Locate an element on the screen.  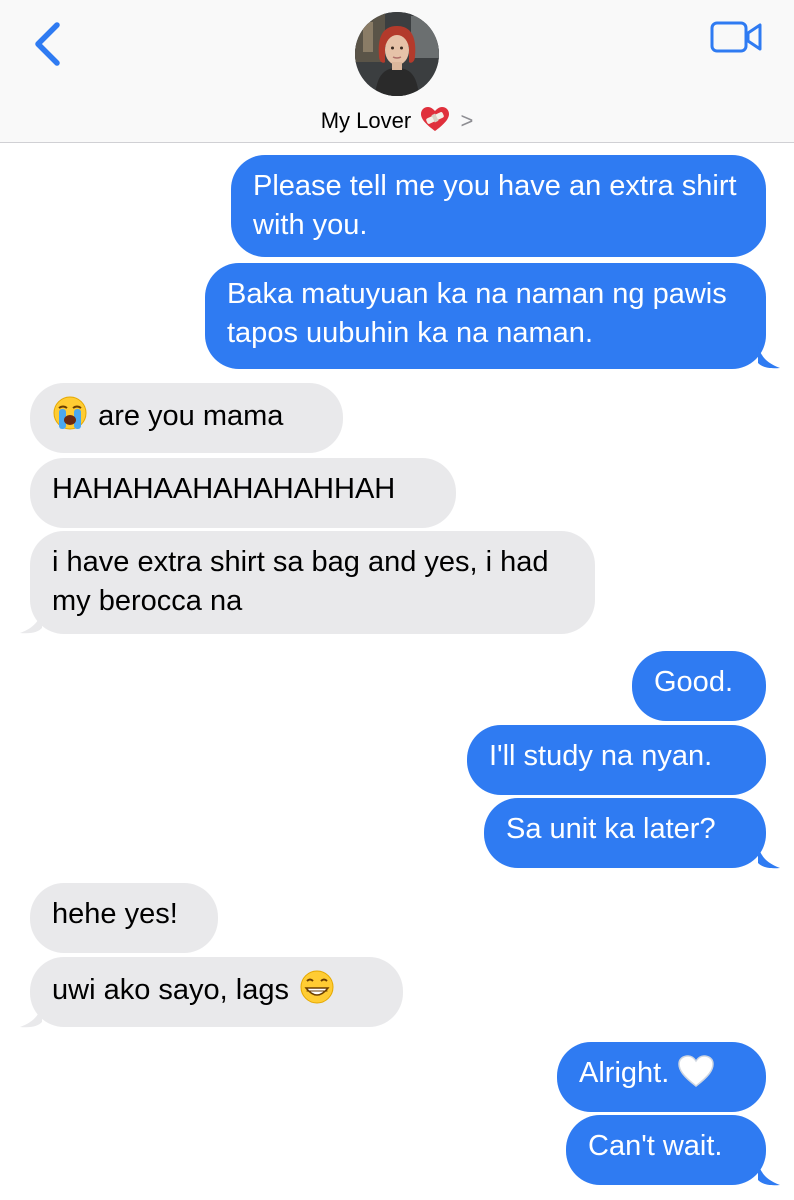
grinning-face-icon is located at coordinates (317, 992).